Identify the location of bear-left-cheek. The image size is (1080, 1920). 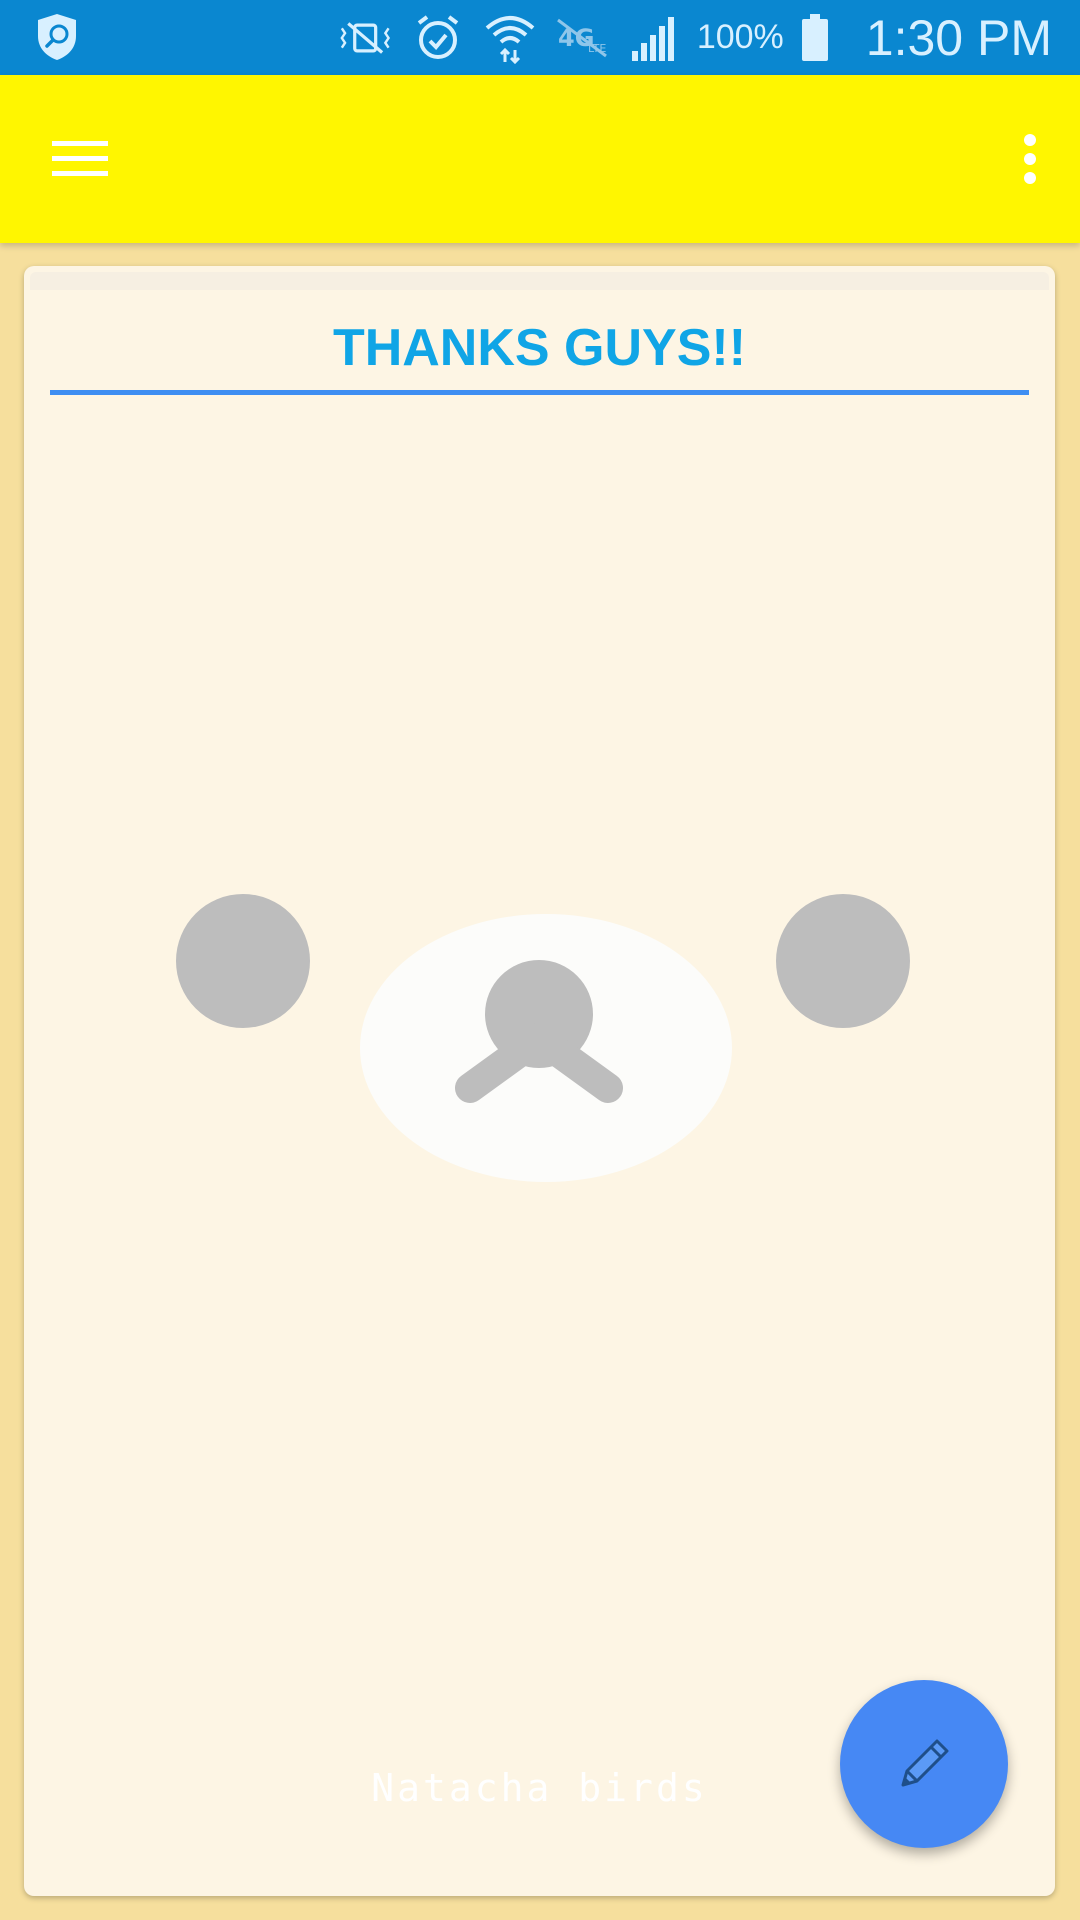
(243, 961).